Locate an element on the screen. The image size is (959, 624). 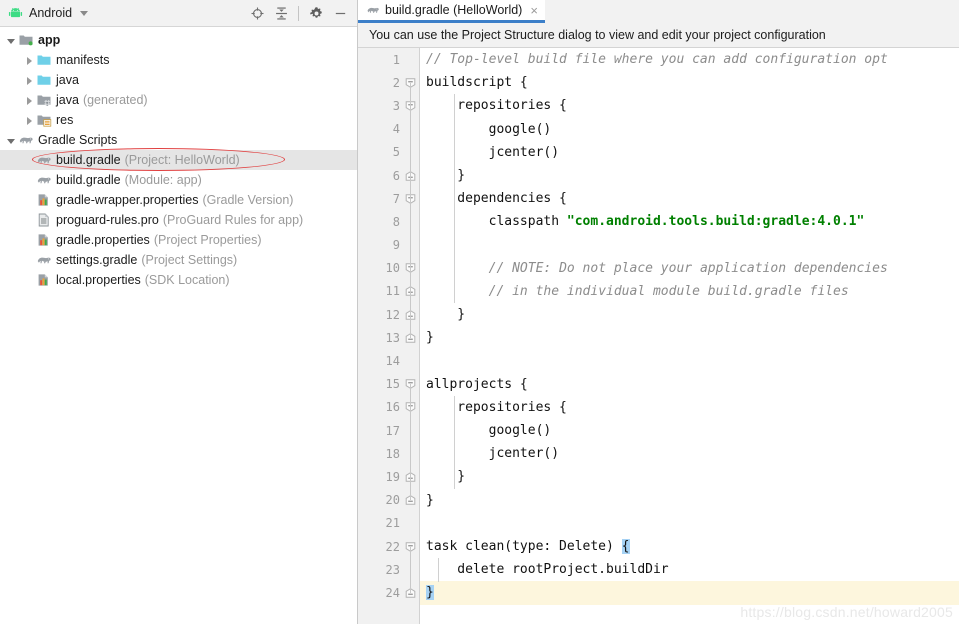
line-number: 6 is located at coordinates (396, 175).